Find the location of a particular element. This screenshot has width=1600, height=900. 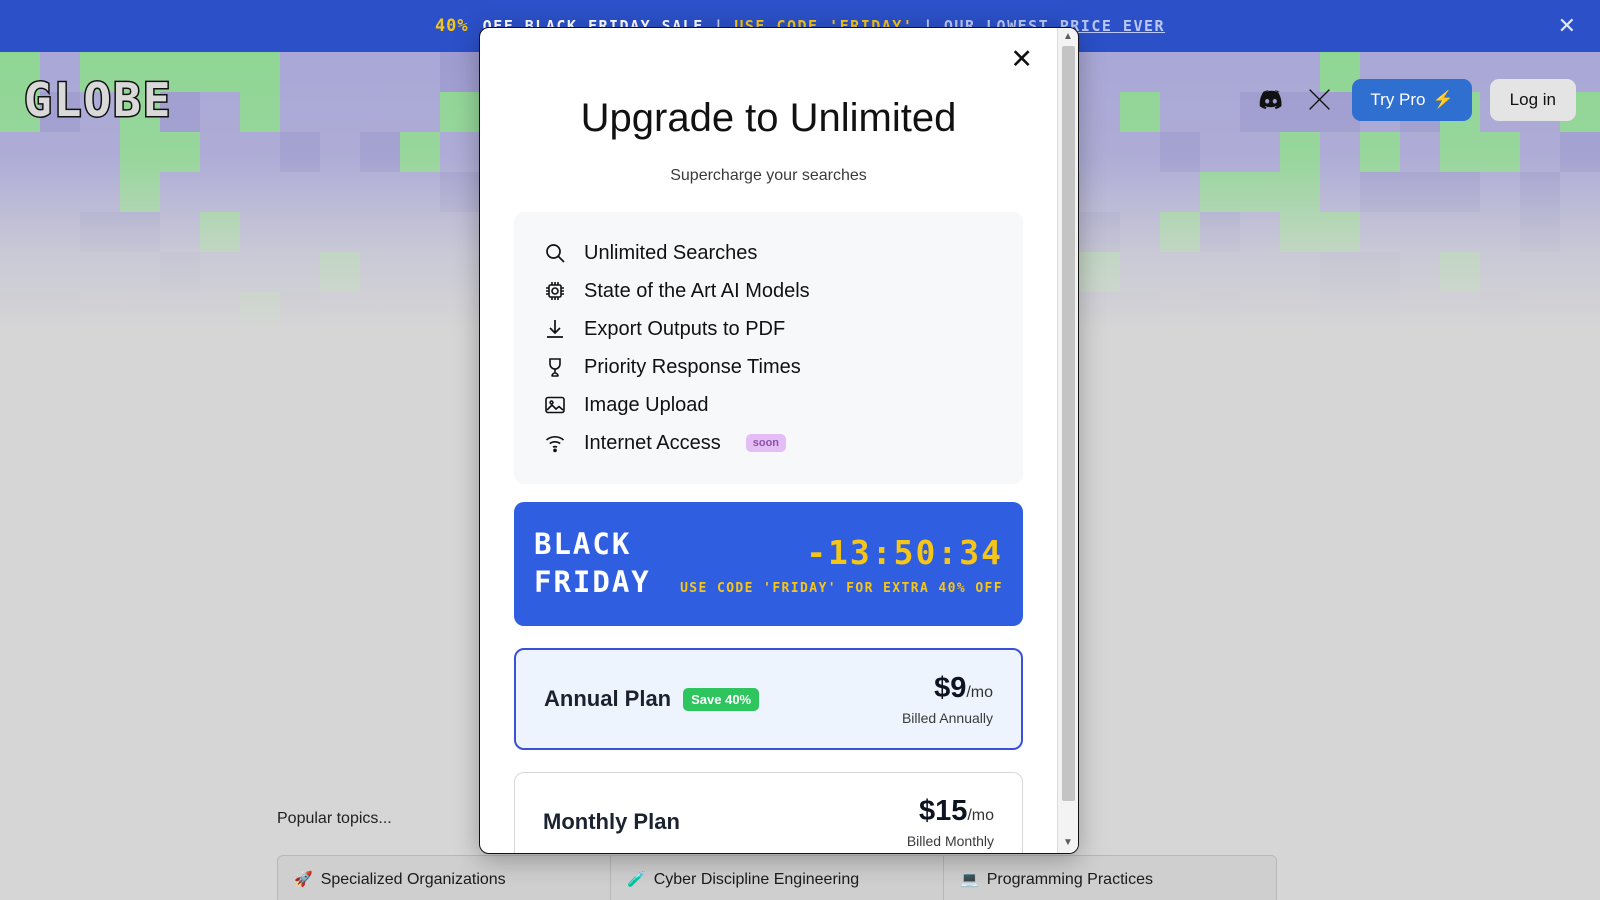

plan-price-group: $15/mo Billed Monthly is located at coordinates (950, 822).